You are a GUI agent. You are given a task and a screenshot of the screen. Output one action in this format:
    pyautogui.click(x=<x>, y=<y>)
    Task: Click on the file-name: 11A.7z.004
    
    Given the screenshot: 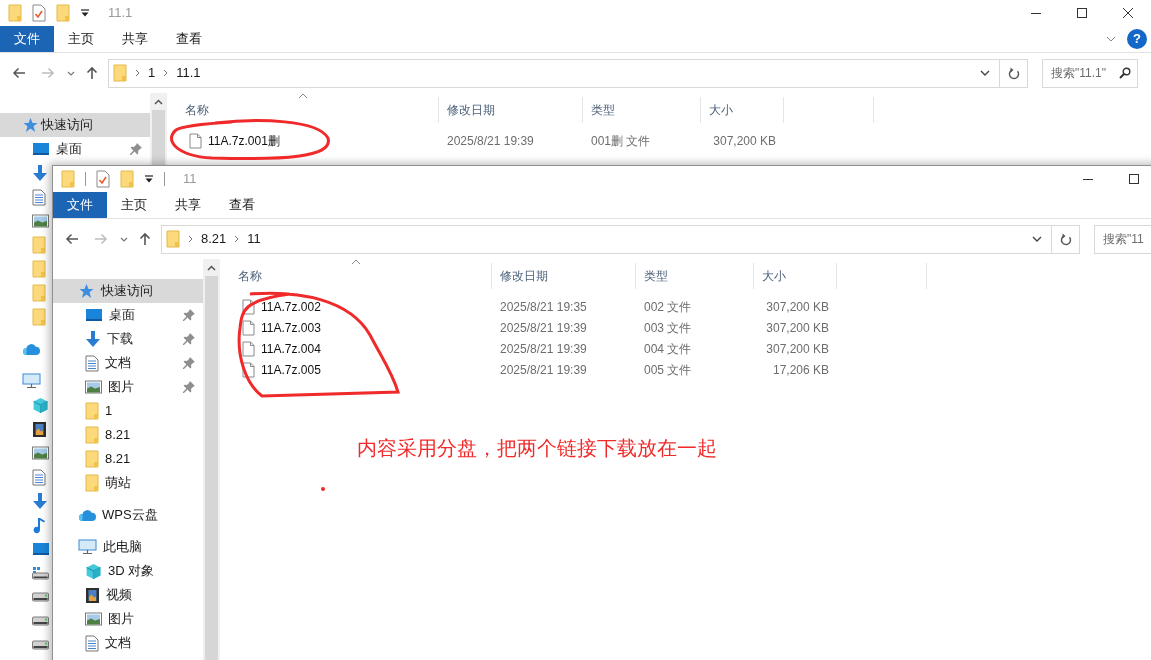 What is the action you would take?
    pyautogui.click(x=291, y=348)
    